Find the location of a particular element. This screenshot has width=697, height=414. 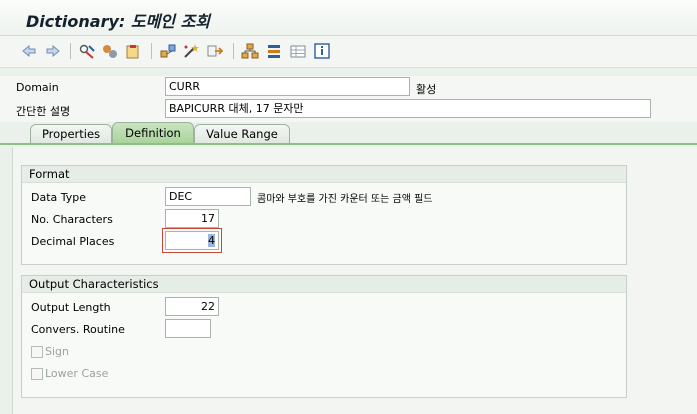

application-toolbar is located at coordinates (348, 52).